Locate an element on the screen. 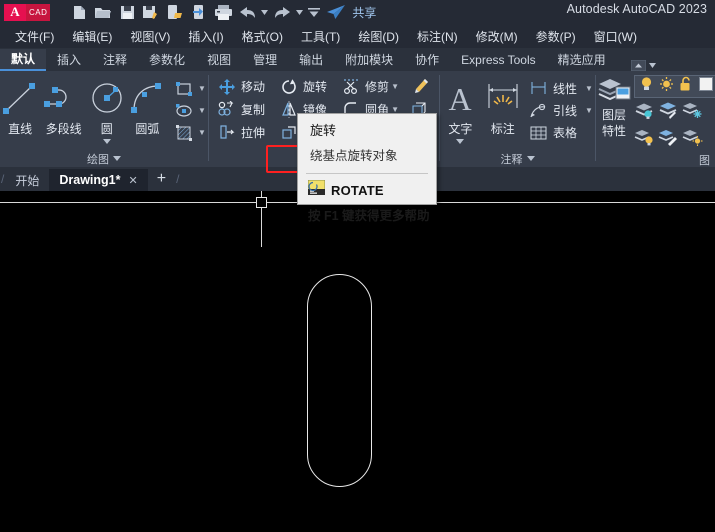  annotation-dimension-label: 标注 is located at coordinates (502, 129).